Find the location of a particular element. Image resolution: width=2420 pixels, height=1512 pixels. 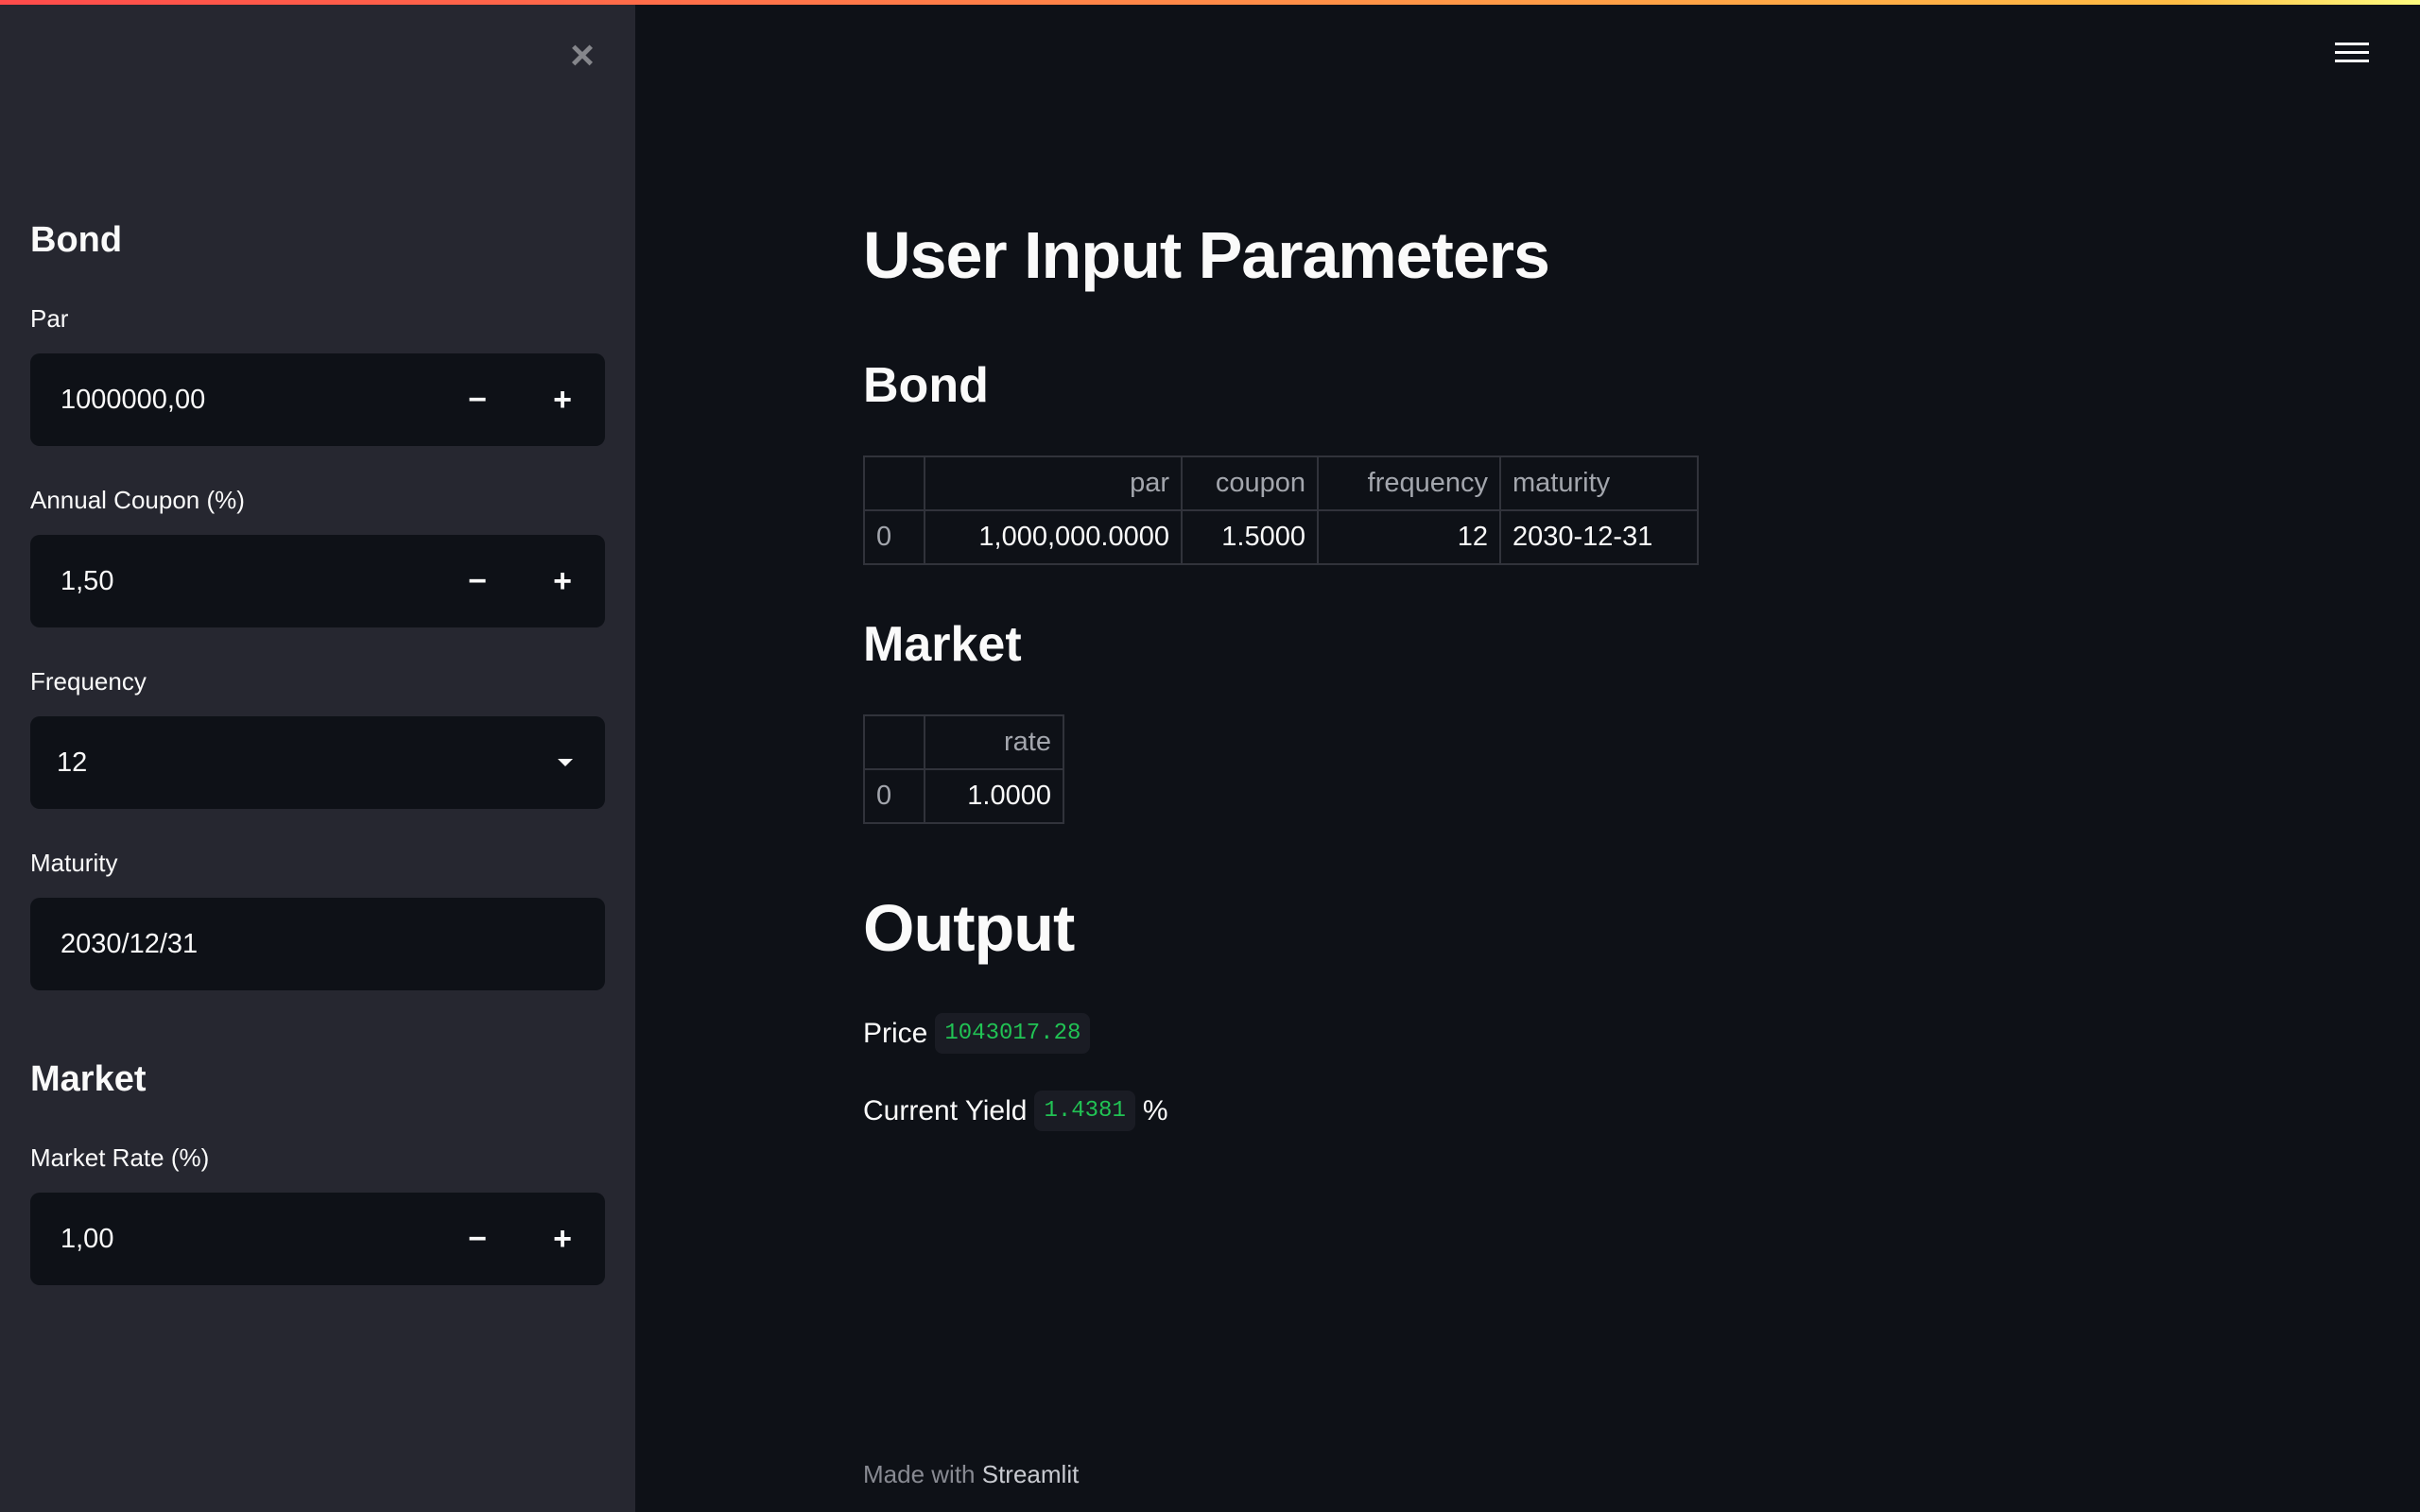

market-heading: Market is located at coordinates (942, 644).